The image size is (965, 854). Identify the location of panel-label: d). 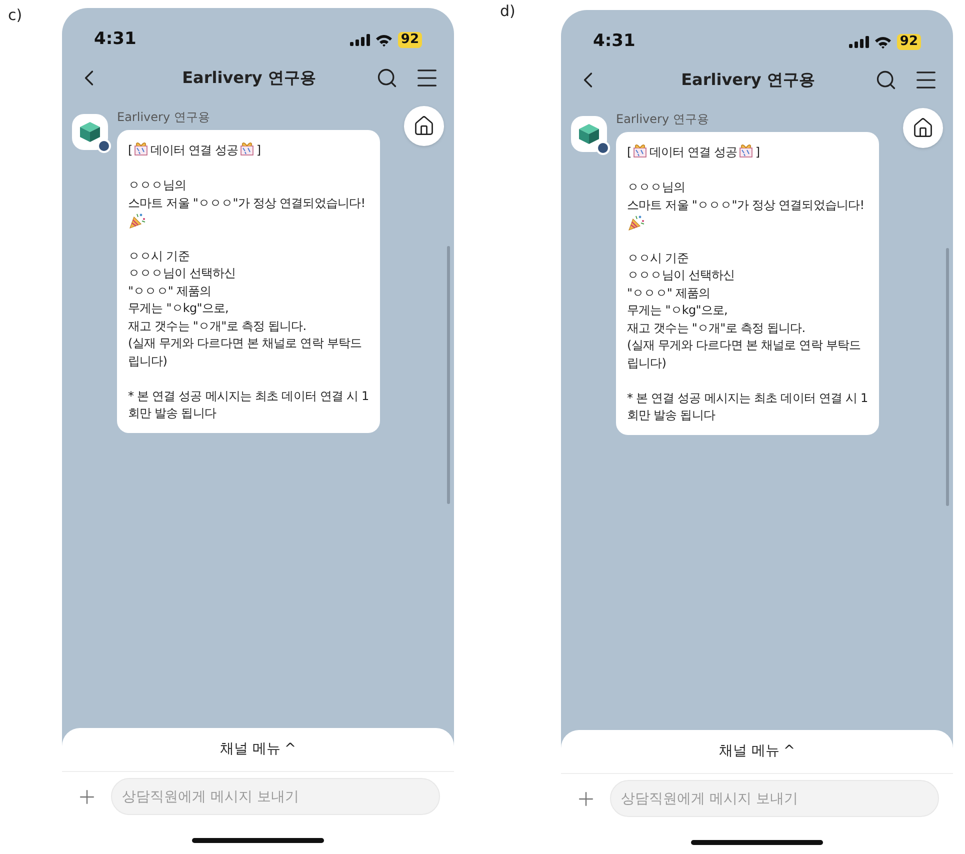
(508, 11).